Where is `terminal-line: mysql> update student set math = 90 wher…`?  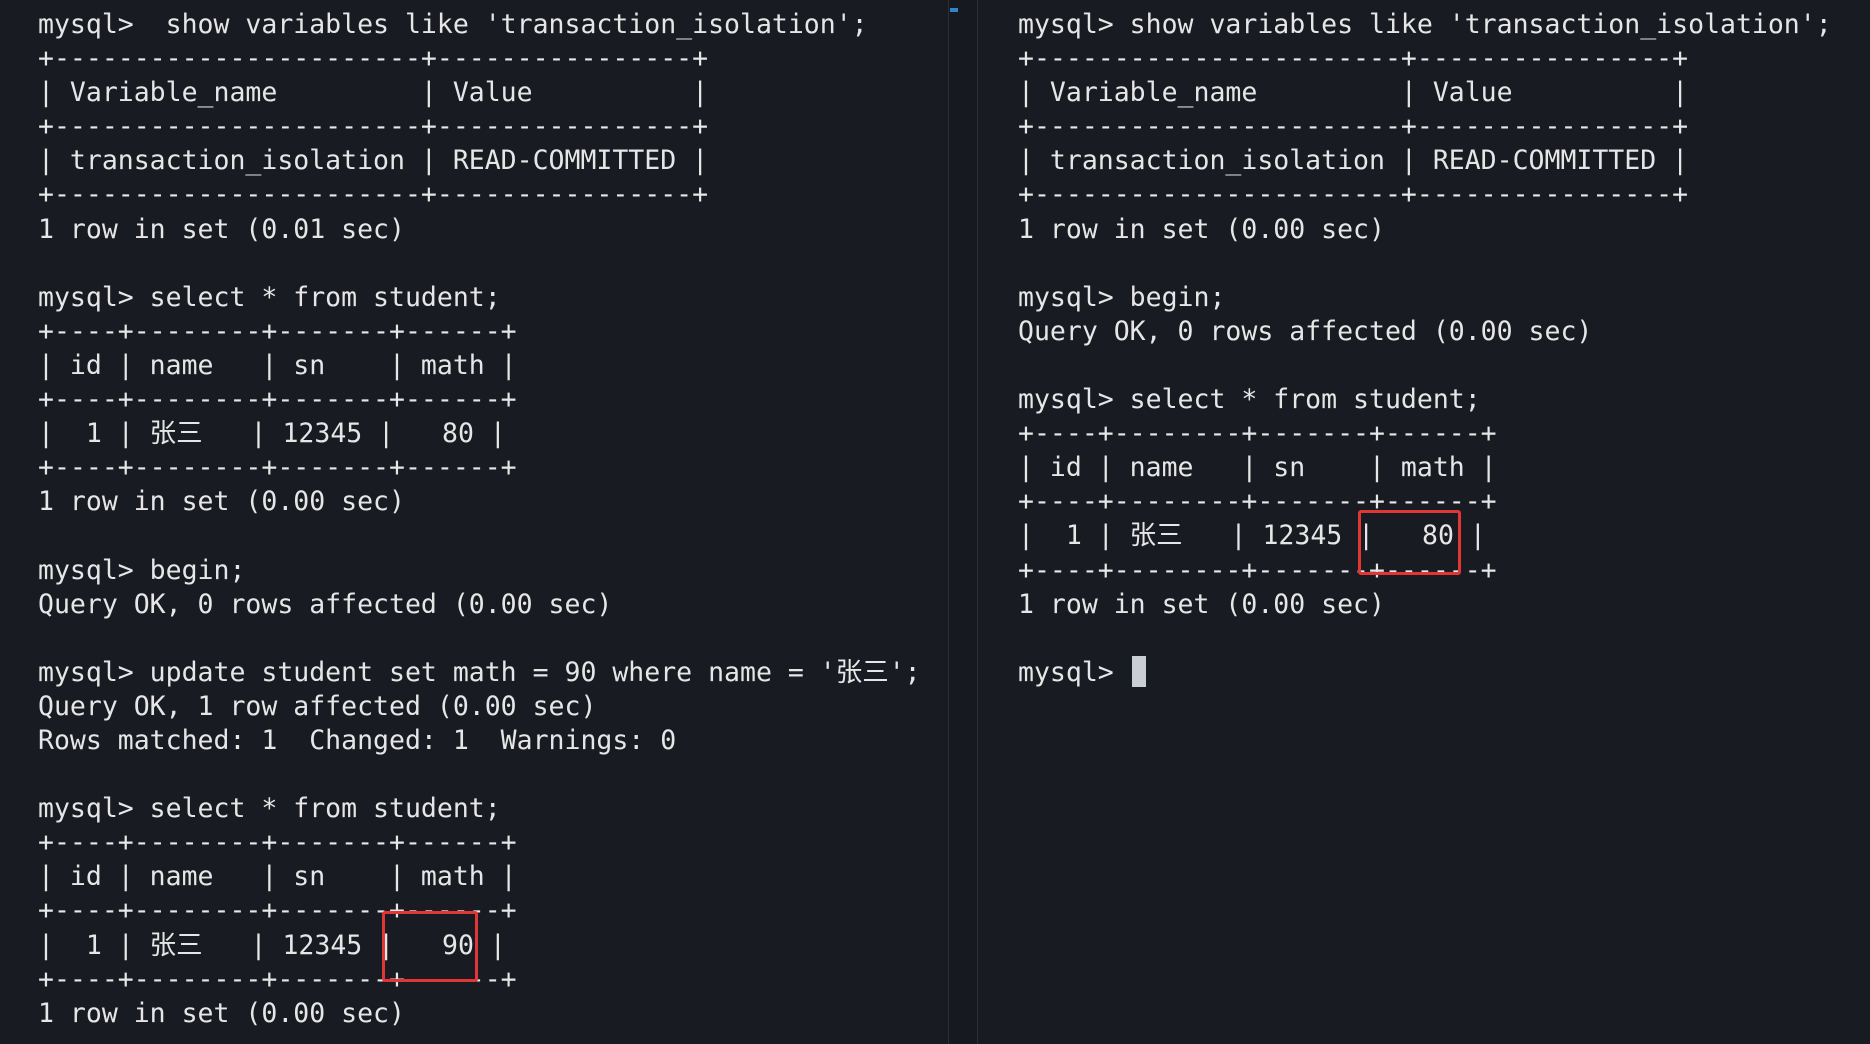 terminal-line: mysql> update student set math = 90 wher… is located at coordinates (479, 672).